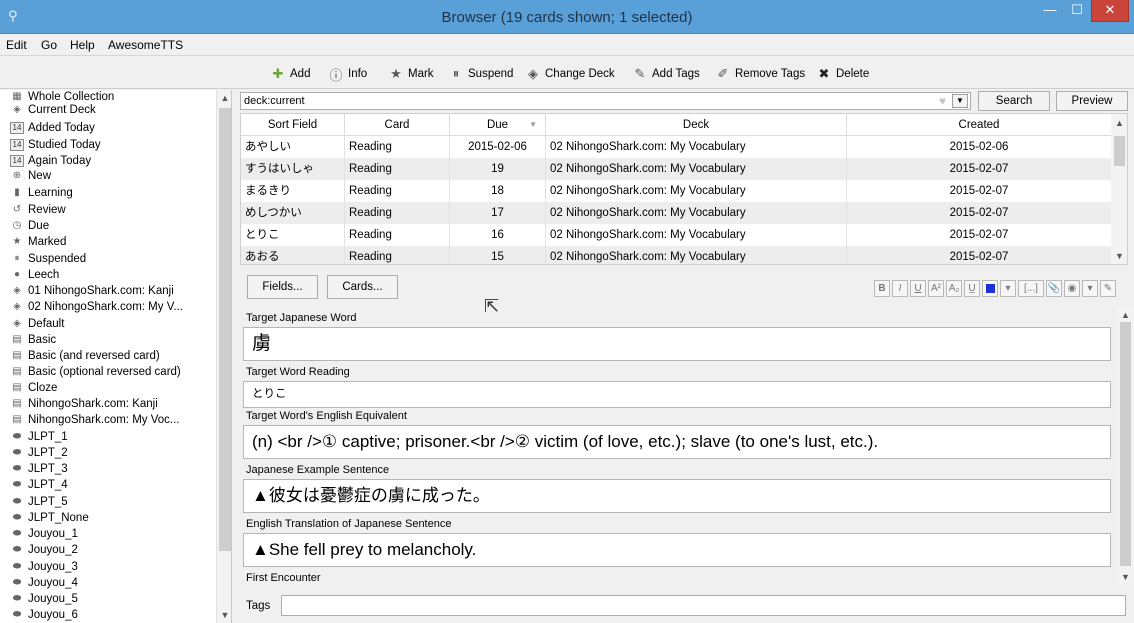 Image resolution: width=1134 pixels, height=623 pixels. I want to click on sidebar-item-again-today: 14 Again Today, so click(50, 161).